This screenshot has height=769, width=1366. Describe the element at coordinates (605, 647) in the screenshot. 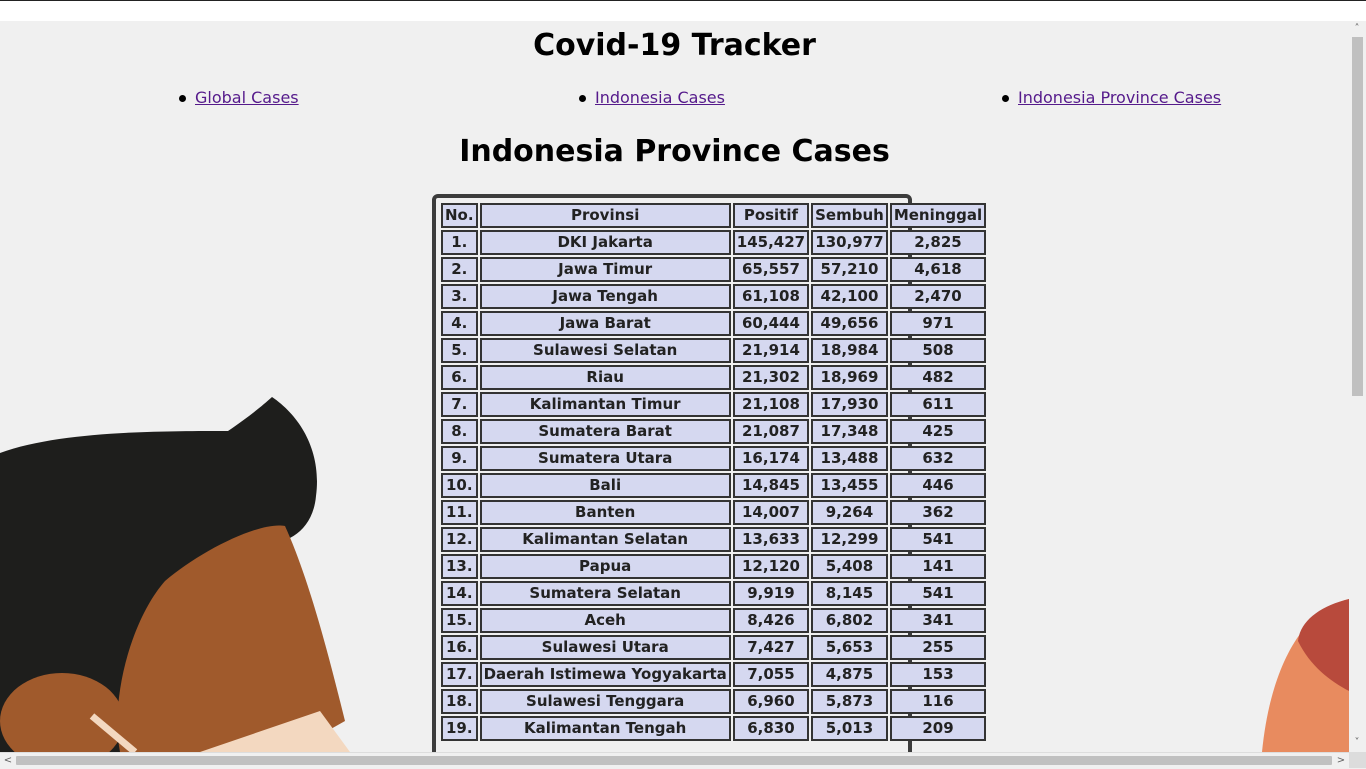

I see `cell-provinsi: Sulawesi Utara` at that location.